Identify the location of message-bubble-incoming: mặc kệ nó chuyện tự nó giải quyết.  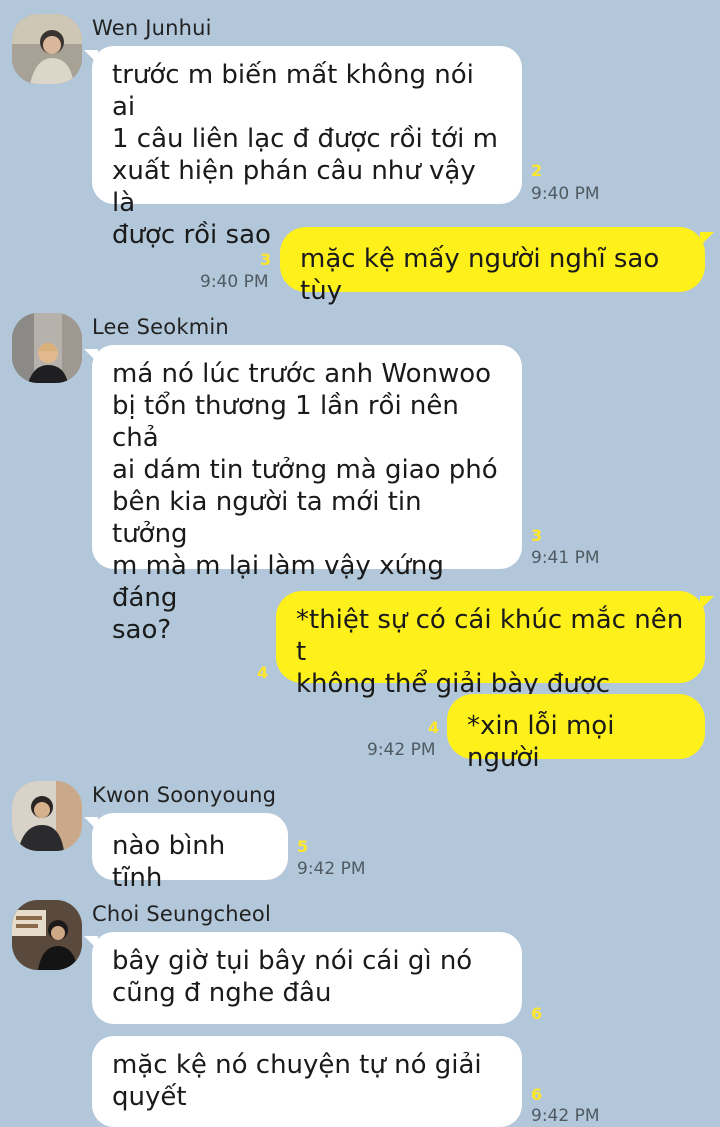
(307, 1081).